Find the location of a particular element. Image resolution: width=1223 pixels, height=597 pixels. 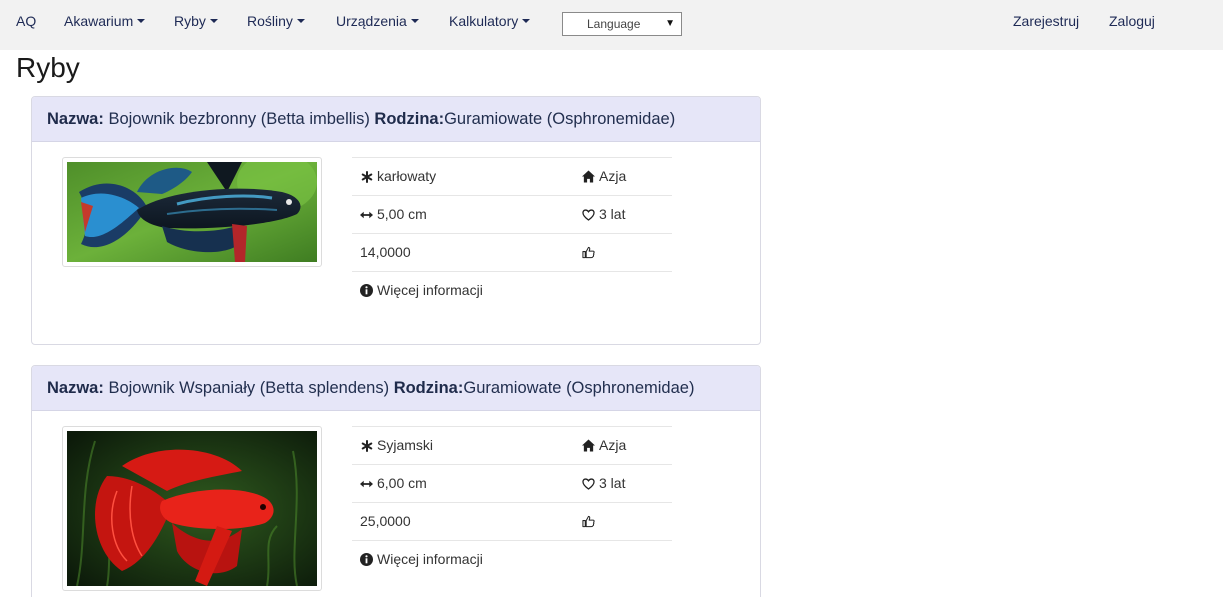

register-link: Zarejestruj is located at coordinates (1046, 21).